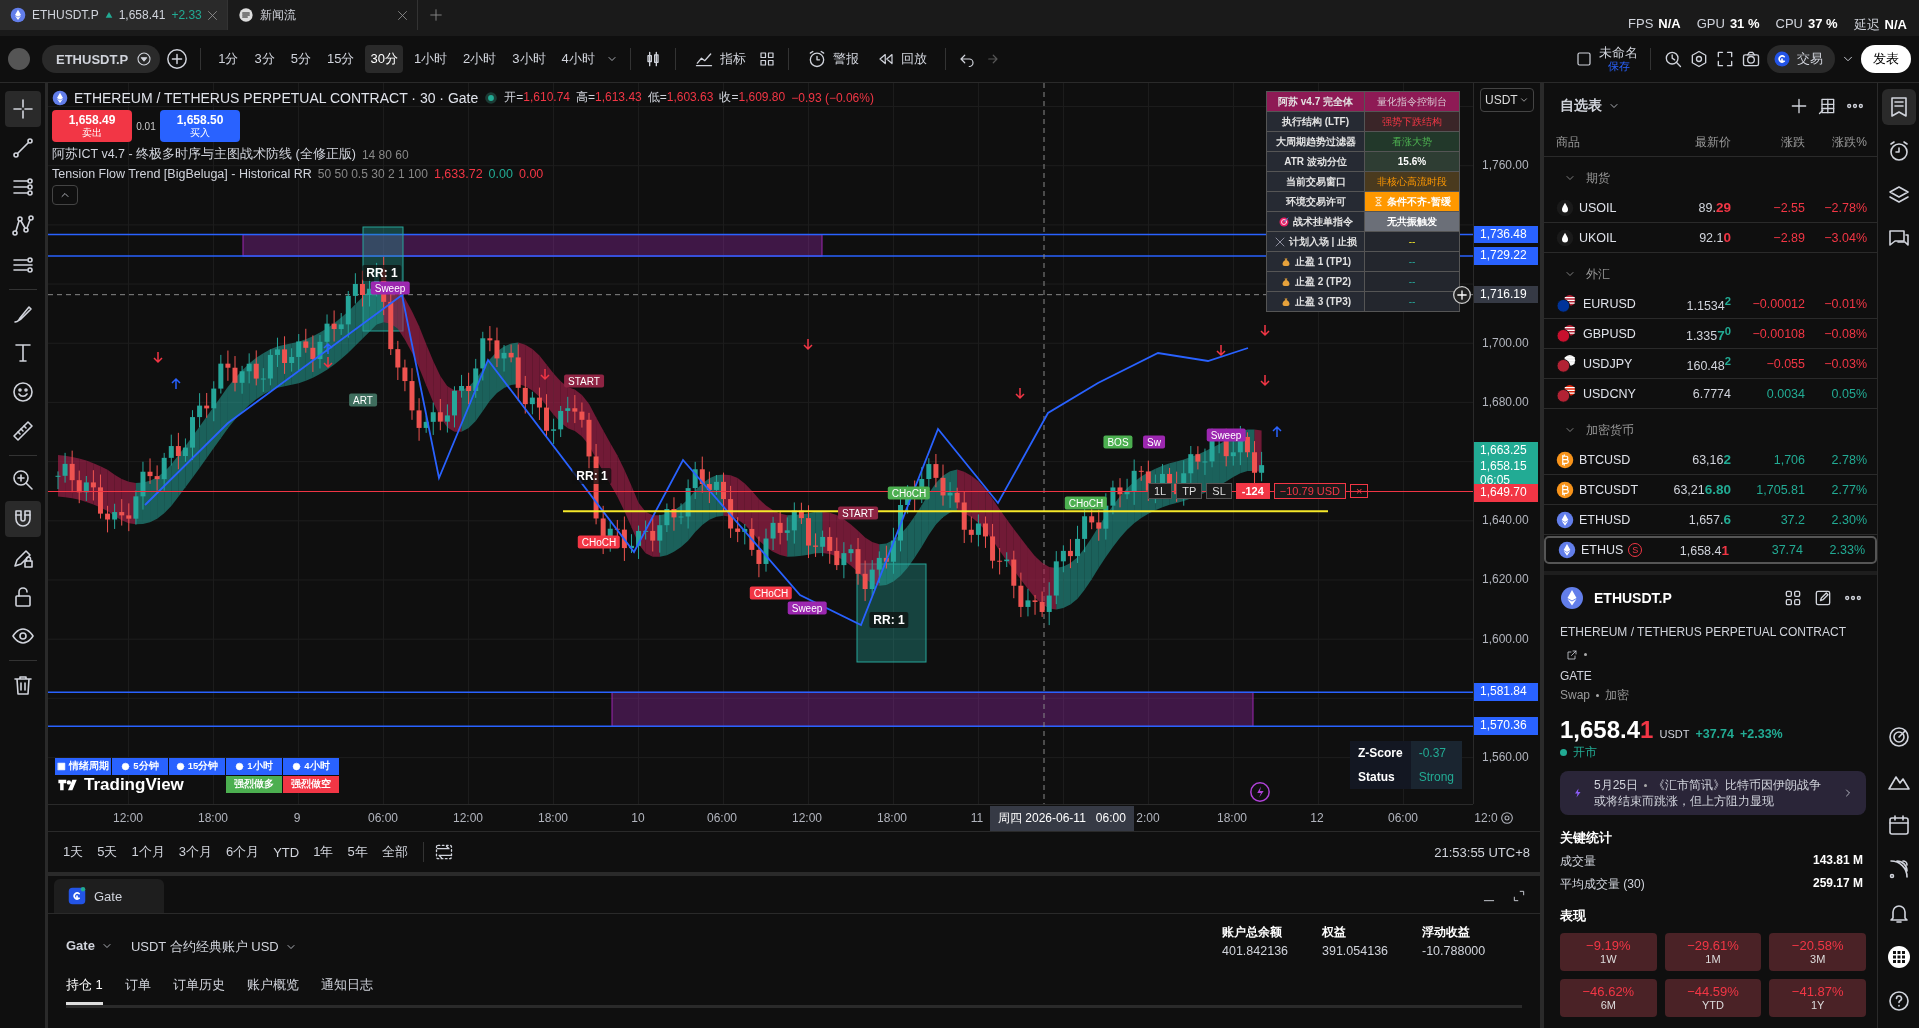  Describe the element at coordinates (198, 990) in the screenshot. I see `panel-tab: 订单历史` at that location.